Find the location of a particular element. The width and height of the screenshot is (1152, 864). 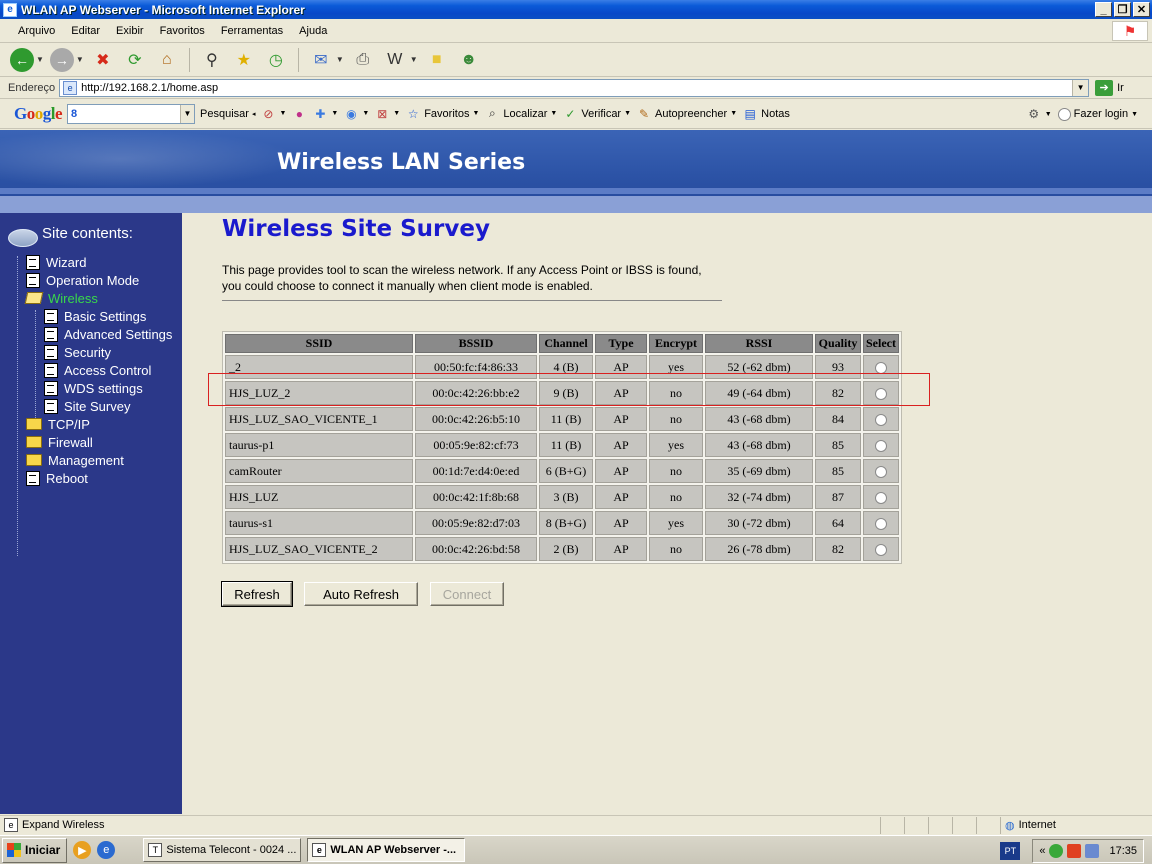

status-bar: e Expand Wireless ◍ Internet is located at coordinates (576, 824).